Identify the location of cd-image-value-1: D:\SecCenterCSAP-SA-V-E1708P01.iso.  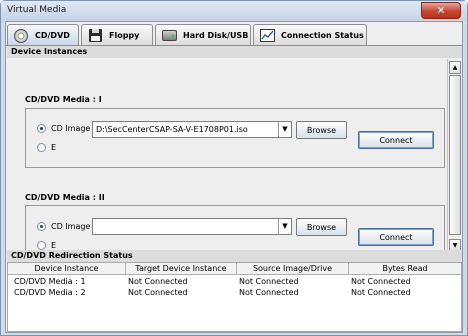
(172, 129).